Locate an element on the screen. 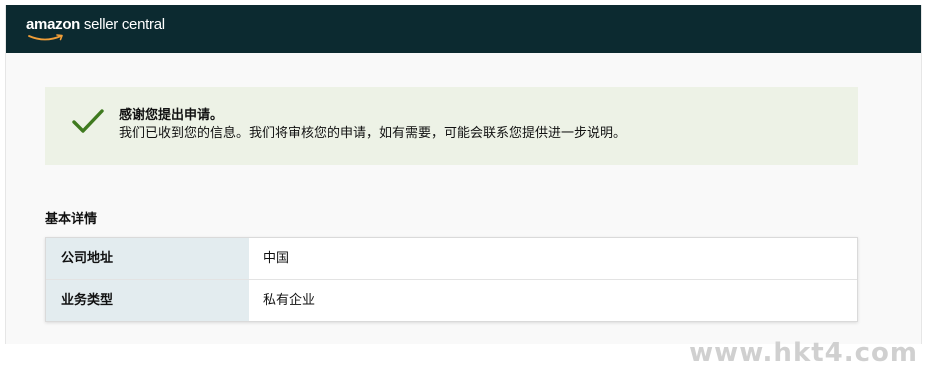 The width and height of the screenshot is (928, 369). success-title: 感谢您提出申请。 is located at coordinates (171, 115).